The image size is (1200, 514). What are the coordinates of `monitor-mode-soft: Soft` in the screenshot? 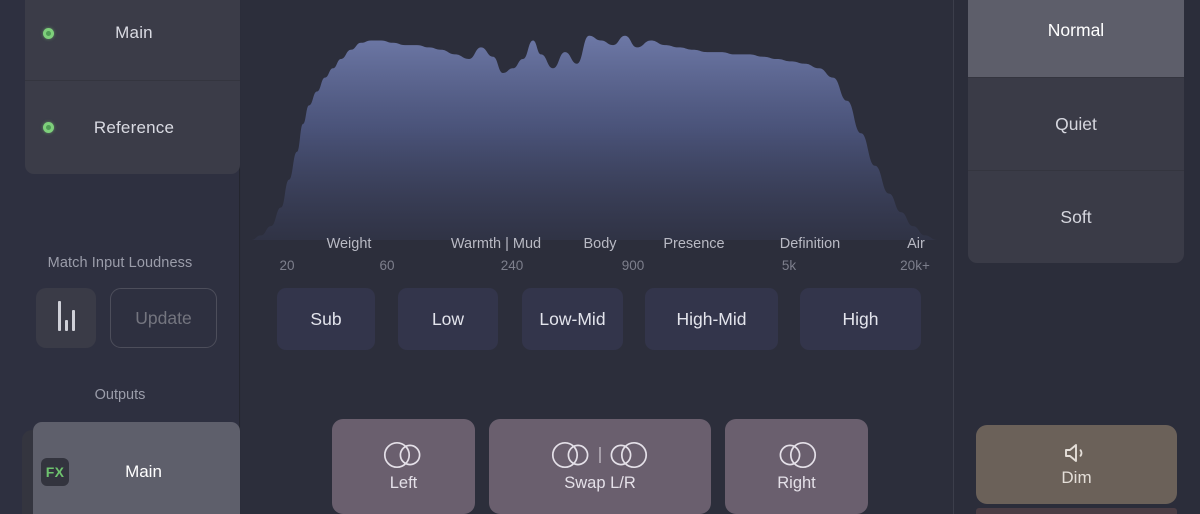 It's located at (1076, 216).